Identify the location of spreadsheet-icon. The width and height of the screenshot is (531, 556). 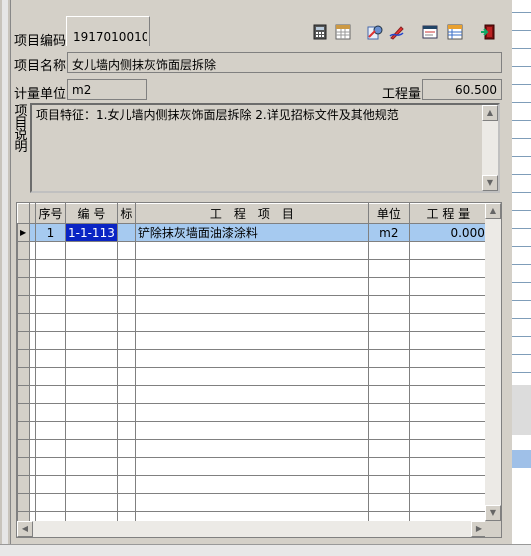
(455, 32).